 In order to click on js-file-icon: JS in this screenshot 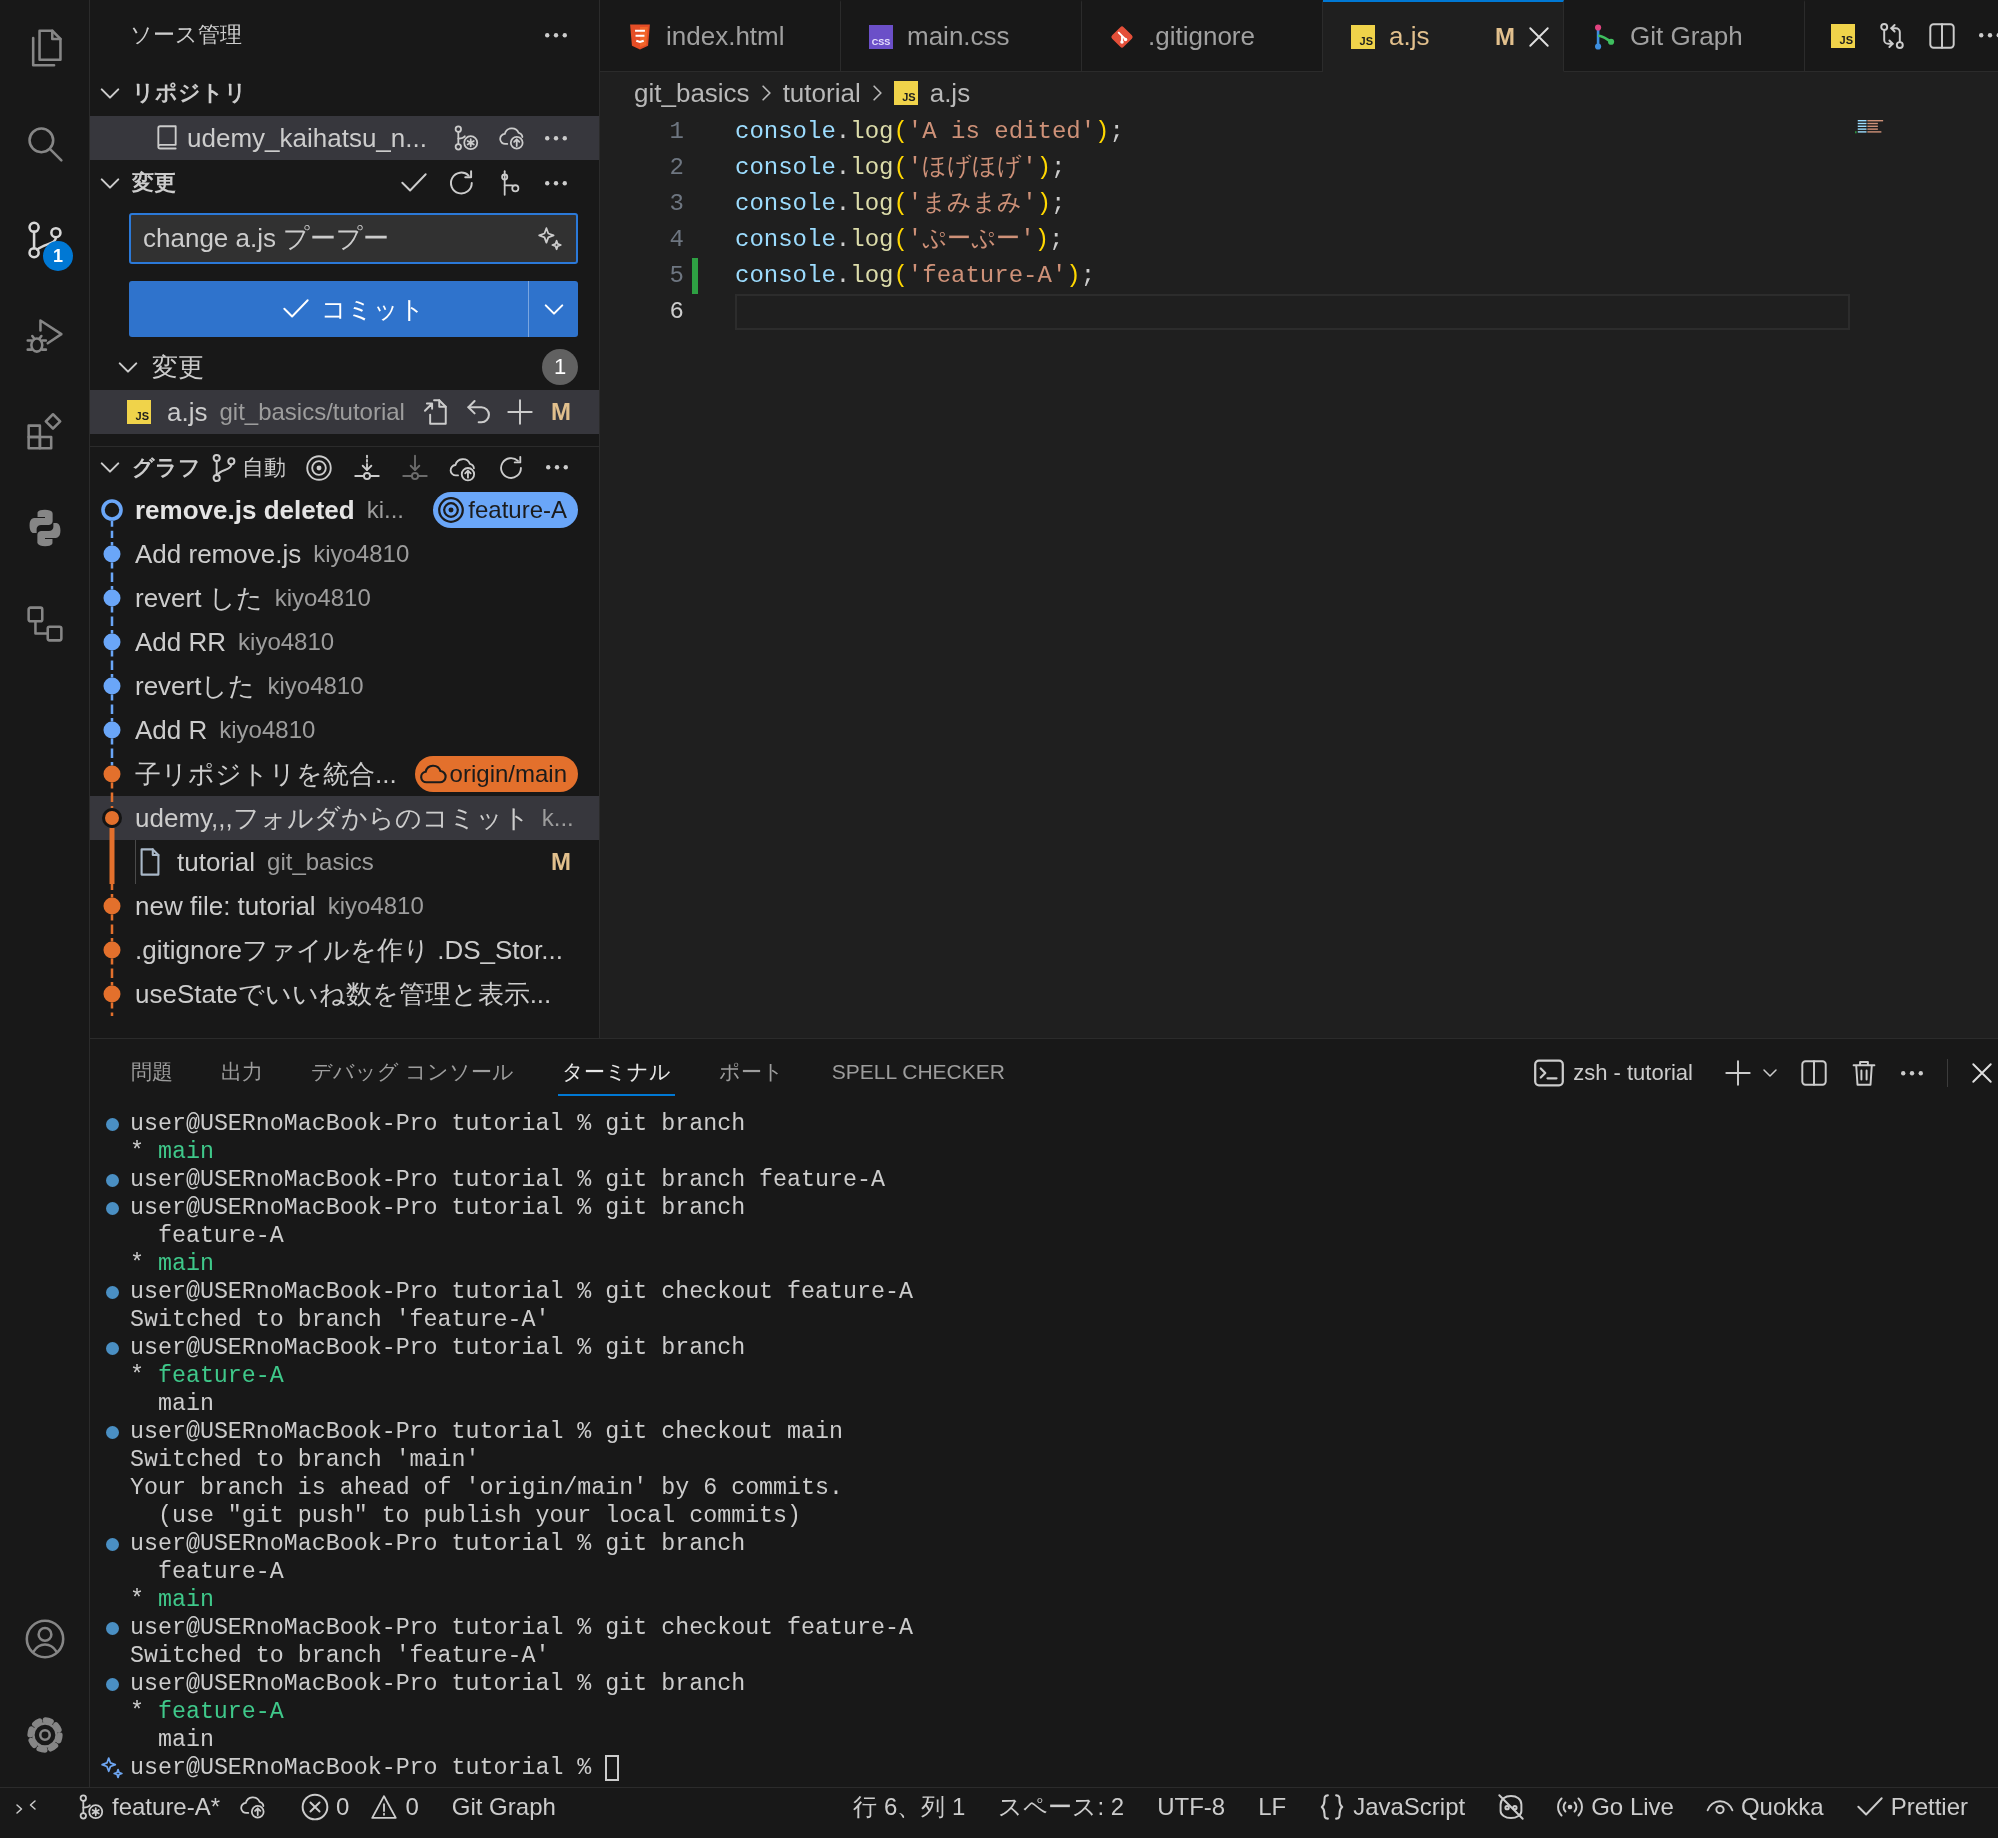, I will do `click(139, 412)`.